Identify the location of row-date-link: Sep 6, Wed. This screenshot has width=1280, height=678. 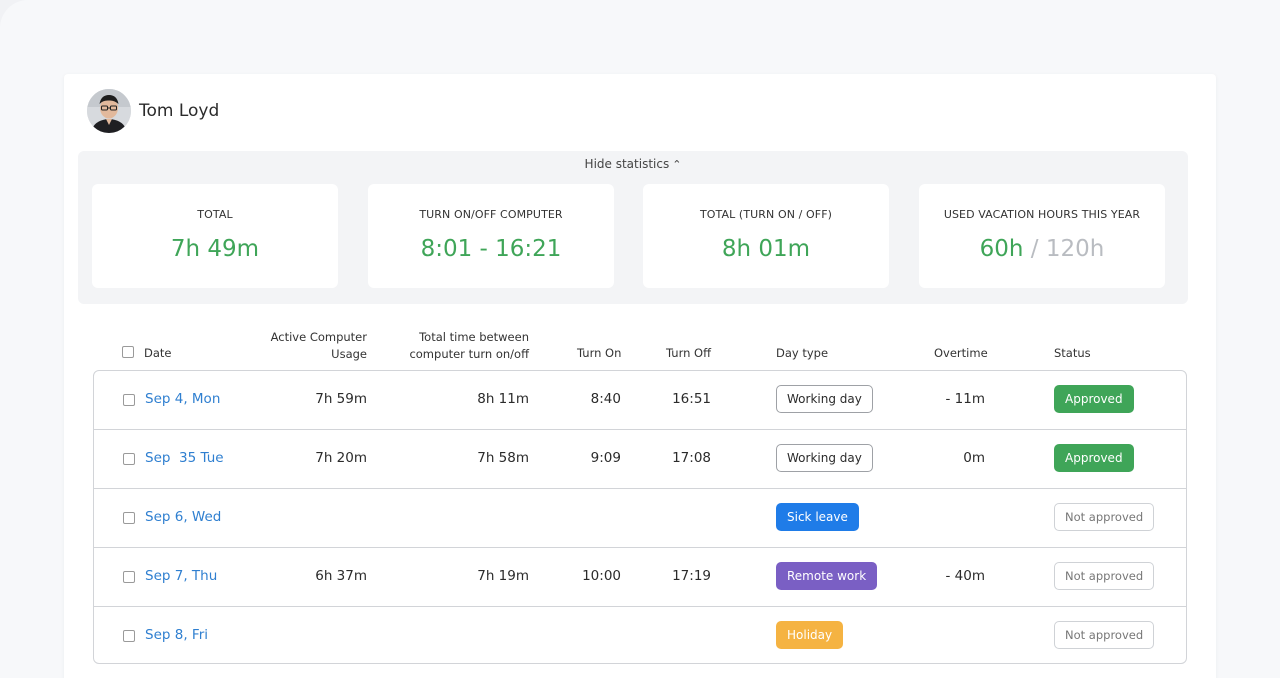
(183, 518).